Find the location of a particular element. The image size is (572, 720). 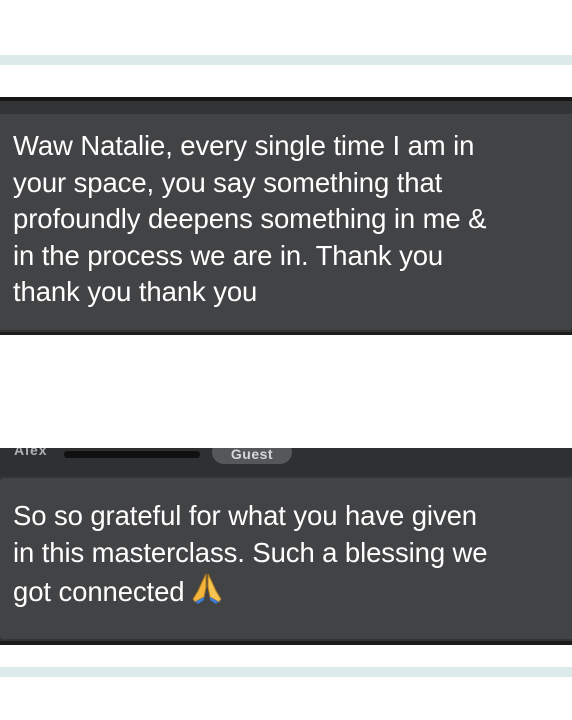

guest-badge: Guest is located at coordinates (252, 456).